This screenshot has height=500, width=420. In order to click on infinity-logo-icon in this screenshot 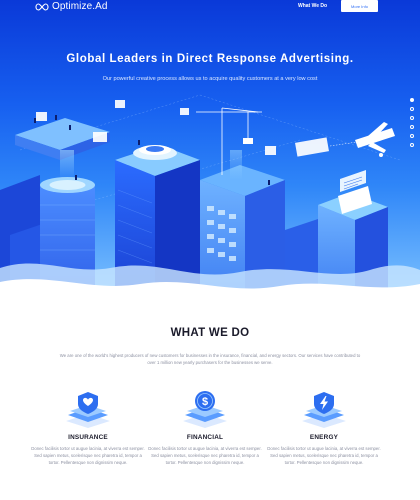, I will do `click(42, 6)`.